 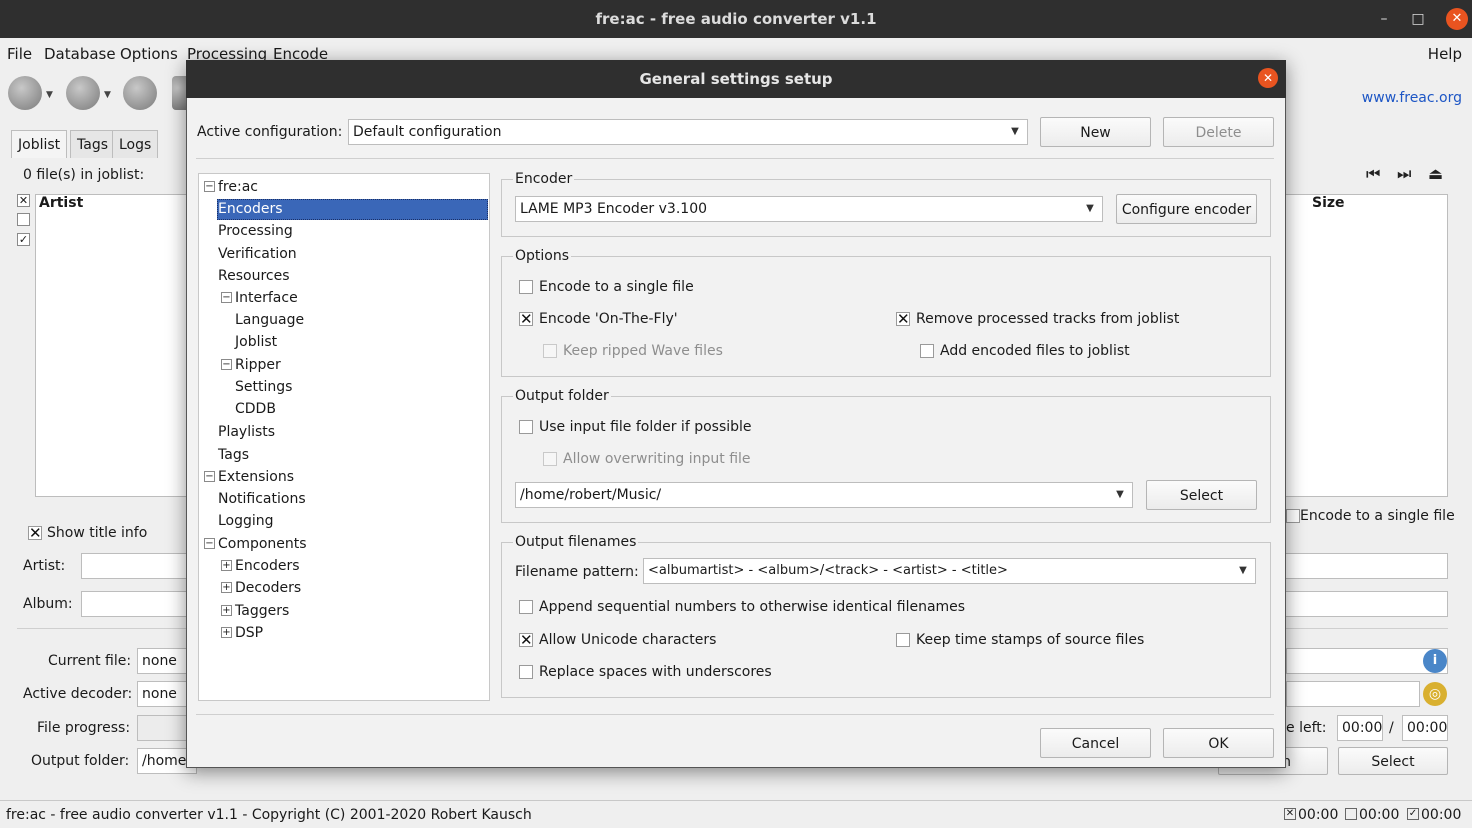 What do you see at coordinates (92, 144) in the screenshot?
I see `tab-tags: Tags` at bounding box center [92, 144].